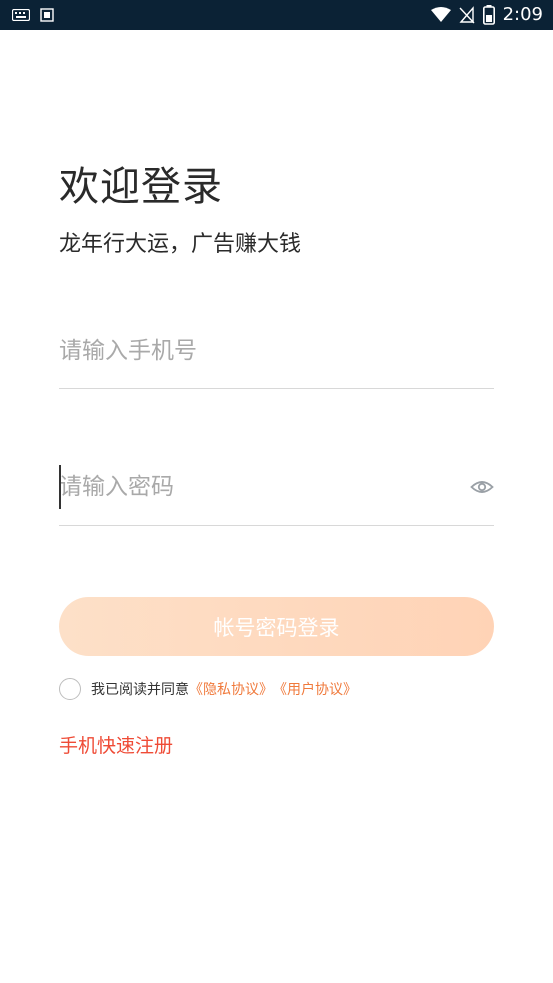 Image resolution: width=553 pixels, height=983 pixels. Describe the element at coordinates (140, 690) in the screenshot. I see `agreement-text: 我已阅读并同意` at that location.